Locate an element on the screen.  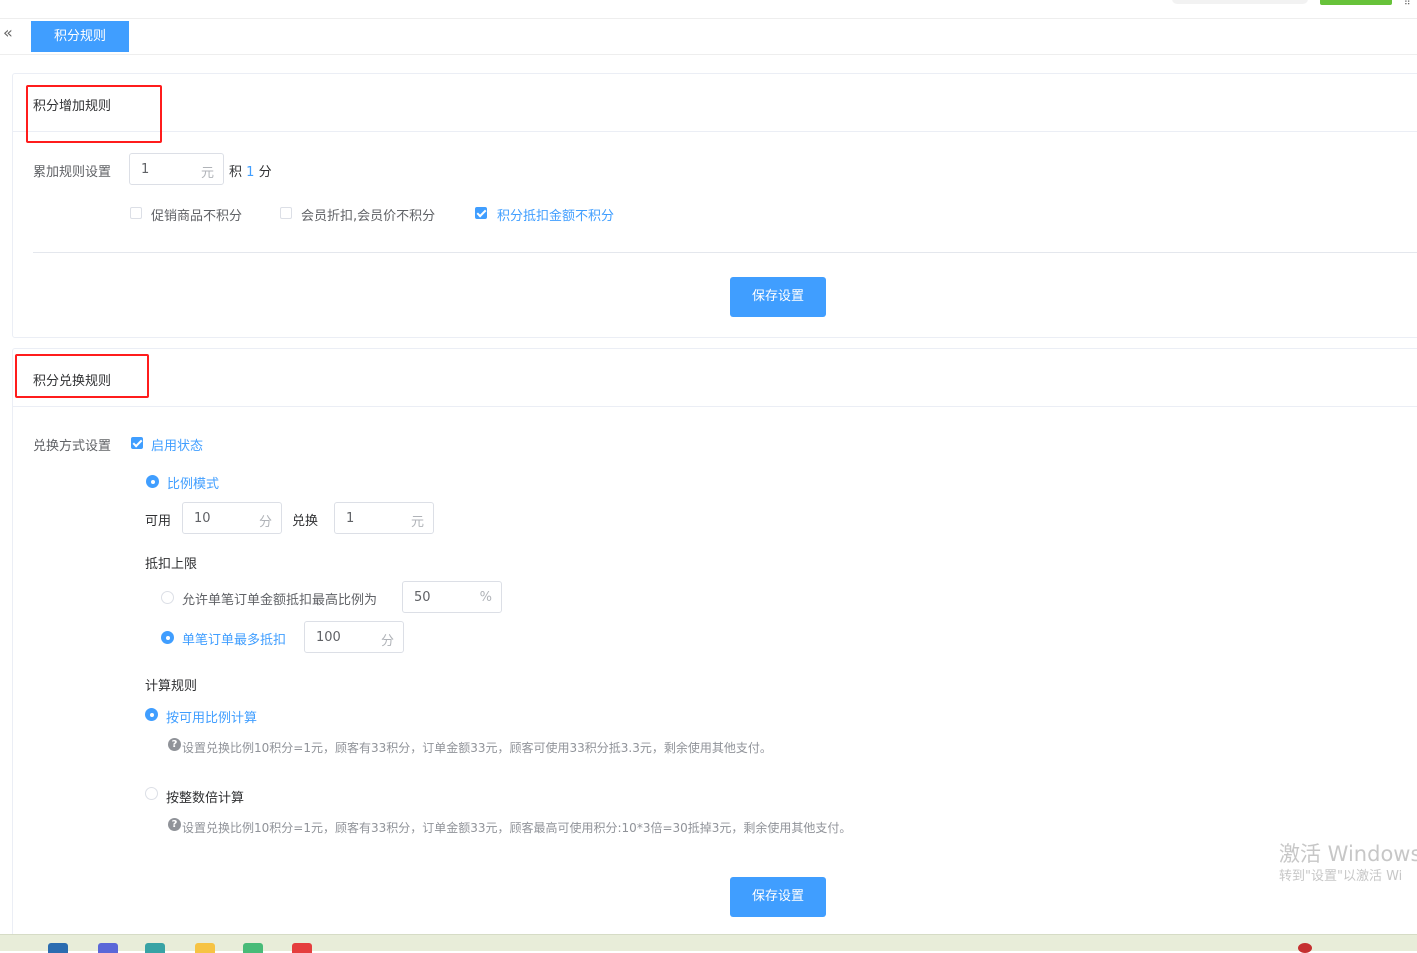
top-bar: ⠿ is located at coordinates (708, 9).